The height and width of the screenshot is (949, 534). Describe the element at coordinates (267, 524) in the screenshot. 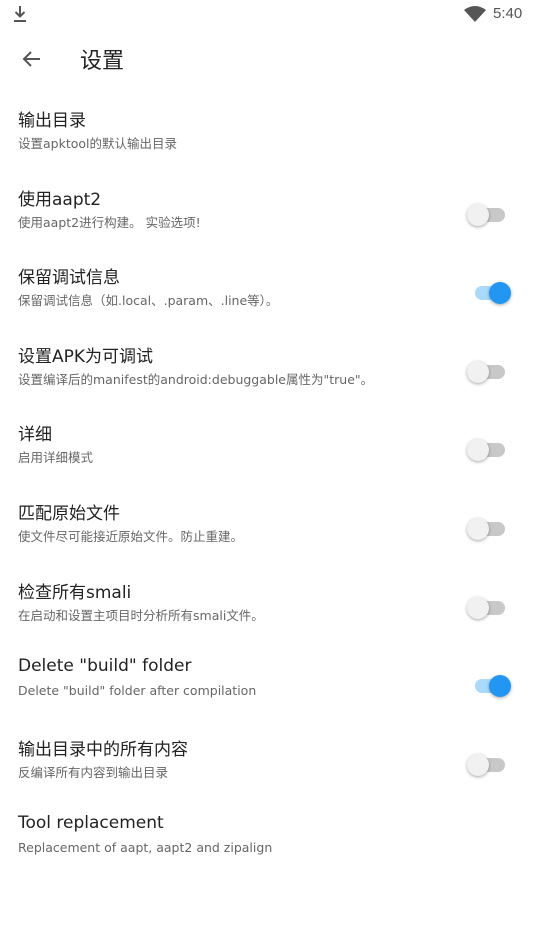

I see `setting-row: 匹配原始文件使文件尽可能接近原始文件。防止重建。` at that location.